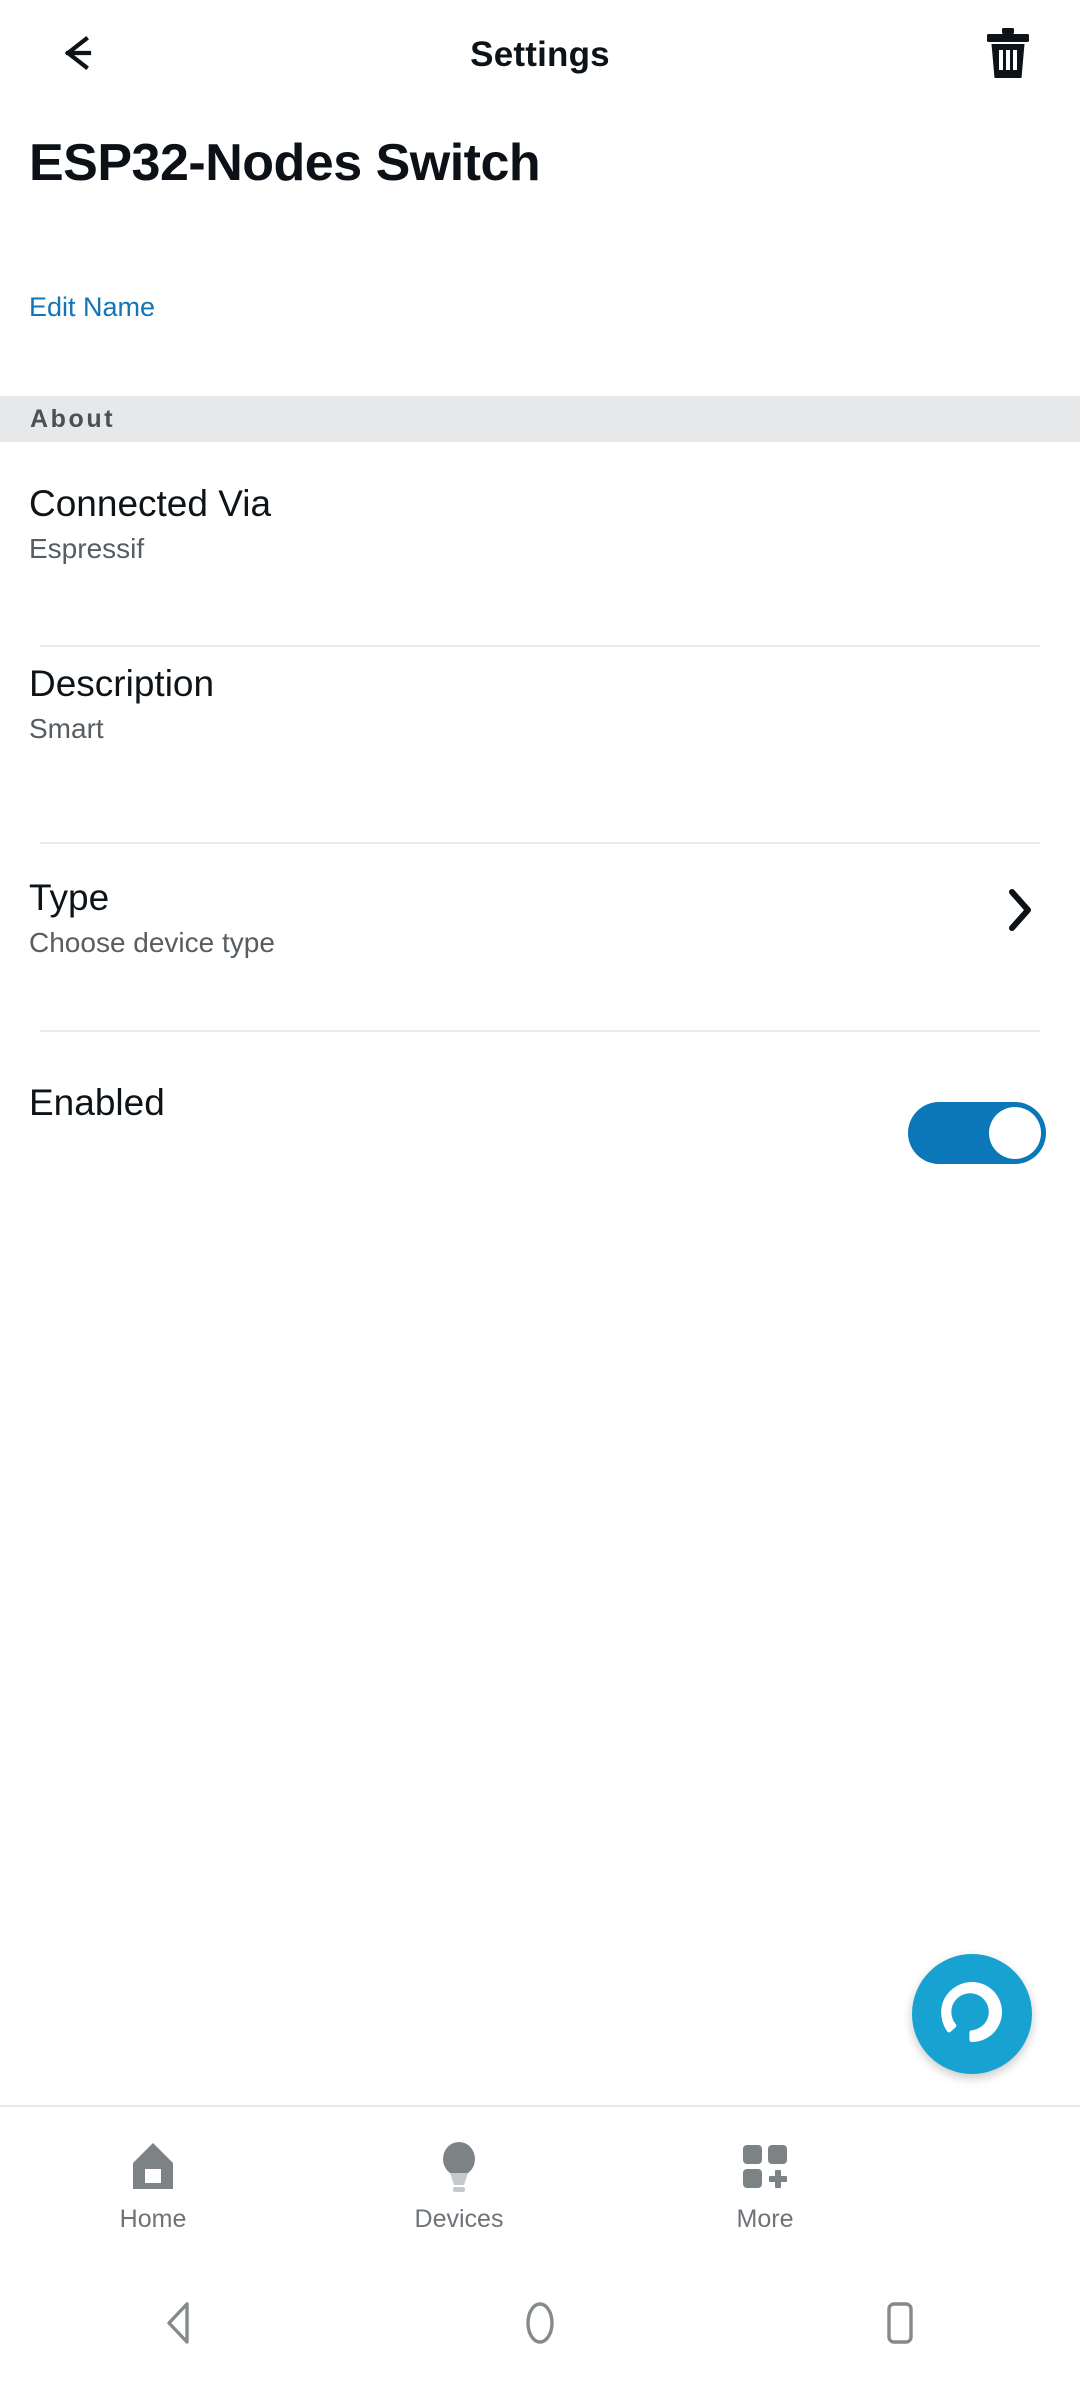 The width and height of the screenshot is (1080, 2381). What do you see at coordinates (459, 2219) in the screenshot?
I see `nav-label: Devices` at bounding box center [459, 2219].